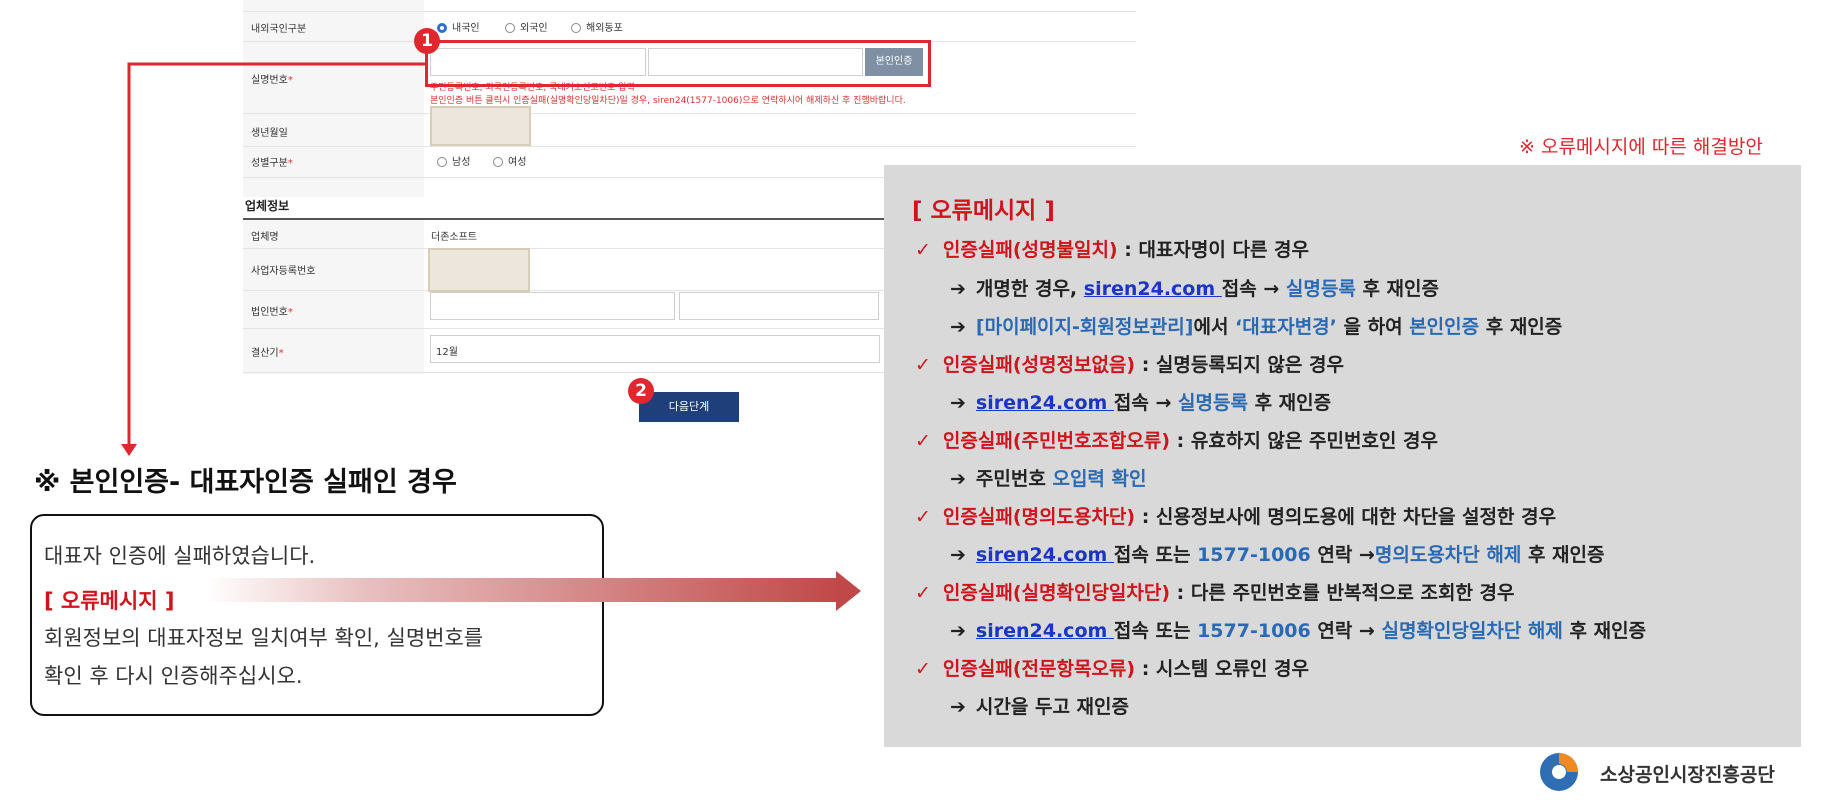 This screenshot has height=800, width=1829. Describe the element at coordinates (1048, 479) in the screenshot. I see `solution-line: ➔ 주민번호 오입력 확인` at that location.